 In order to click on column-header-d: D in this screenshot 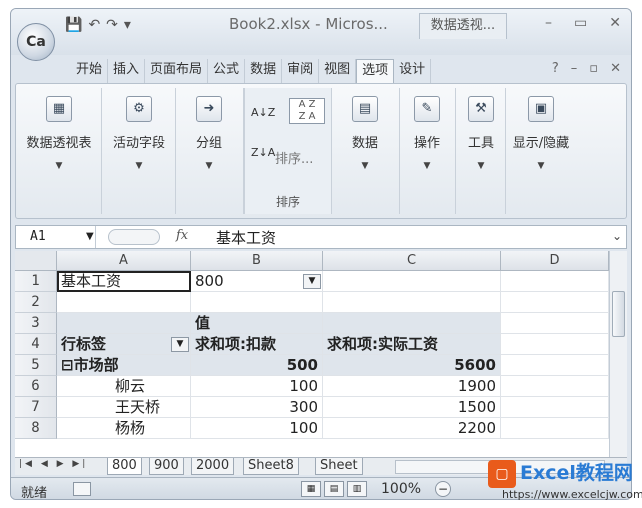, I will do `click(555, 261)`.